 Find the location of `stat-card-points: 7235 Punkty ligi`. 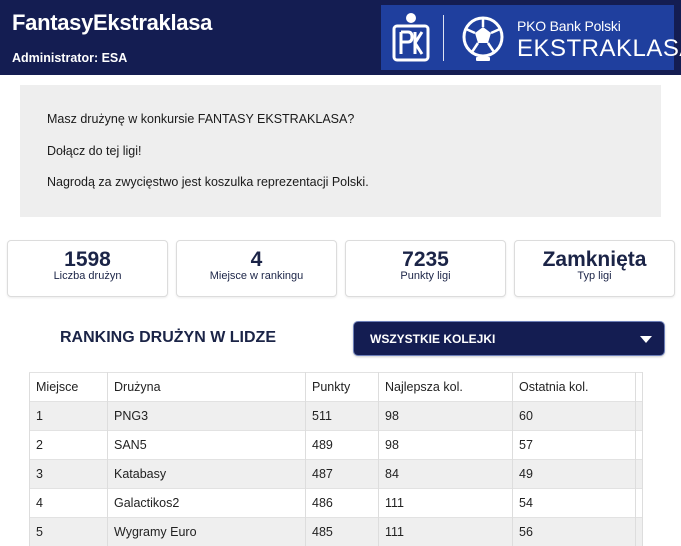

stat-card-points: 7235 Punkty ligi is located at coordinates (425, 268).